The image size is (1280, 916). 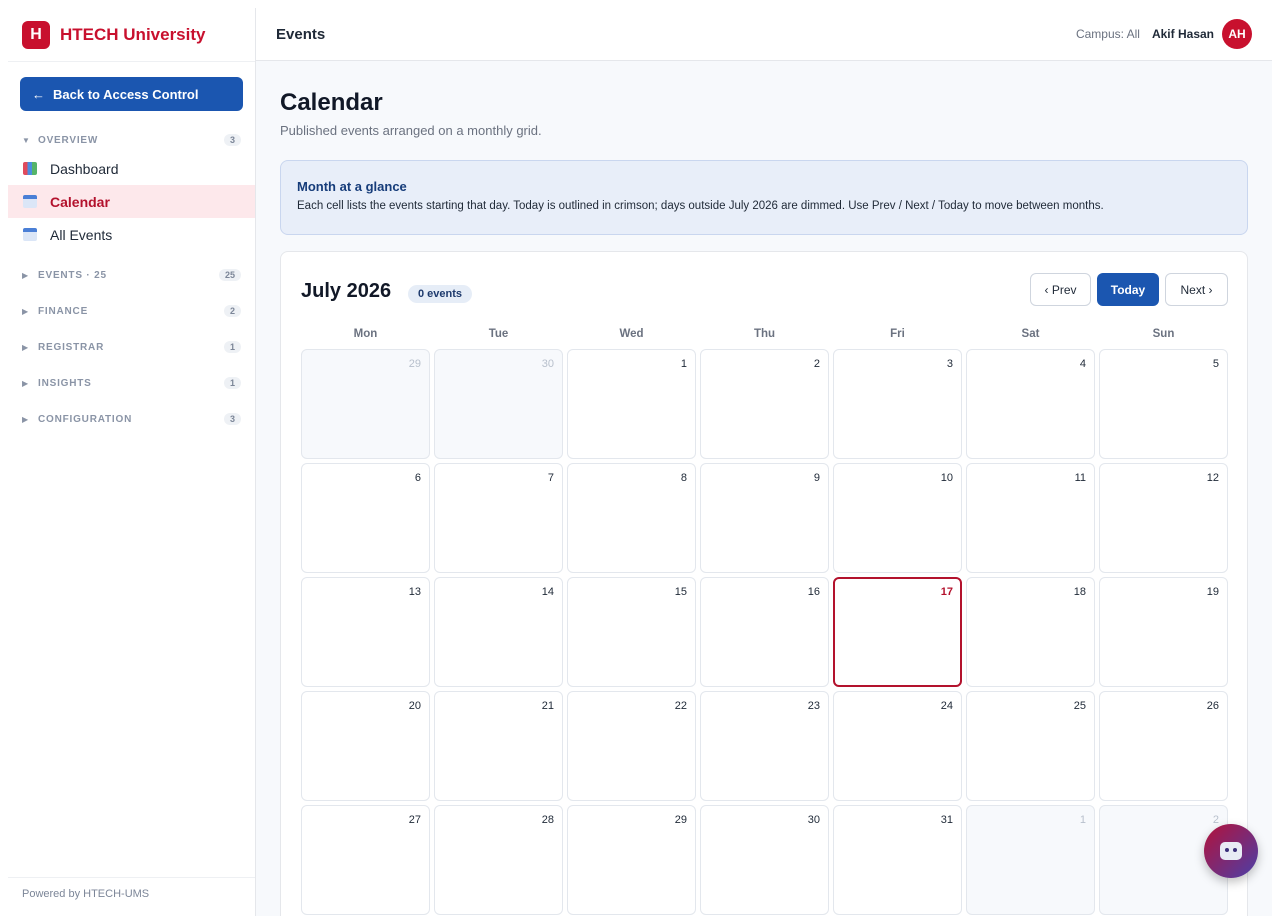 What do you see at coordinates (1030, 632) in the screenshot?
I see `calendar-day: 18` at bounding box center [1030, 632].